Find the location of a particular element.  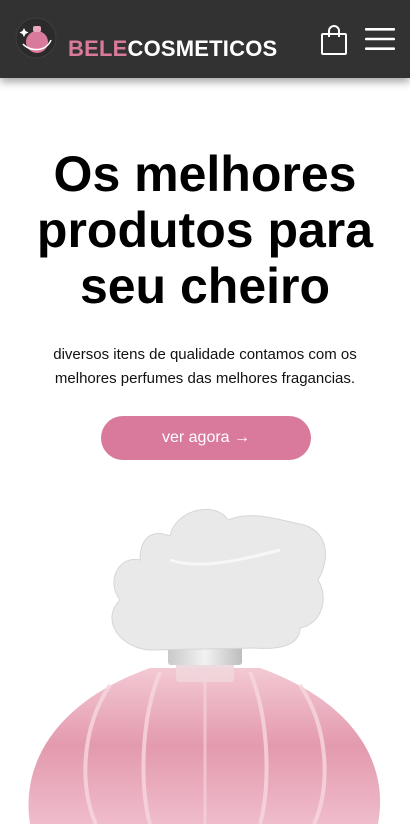

brand-accent: BELE is located at coordinates (98, 48).